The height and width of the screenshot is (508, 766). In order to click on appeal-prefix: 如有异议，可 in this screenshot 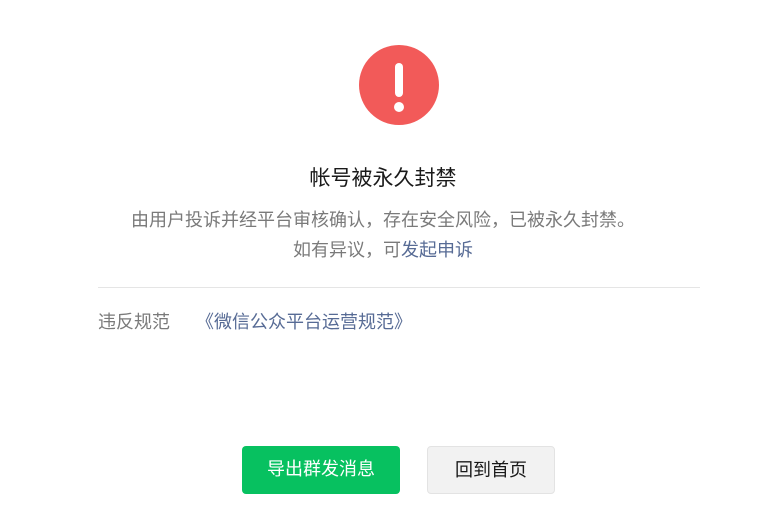, I will do `click(347, 250)`.